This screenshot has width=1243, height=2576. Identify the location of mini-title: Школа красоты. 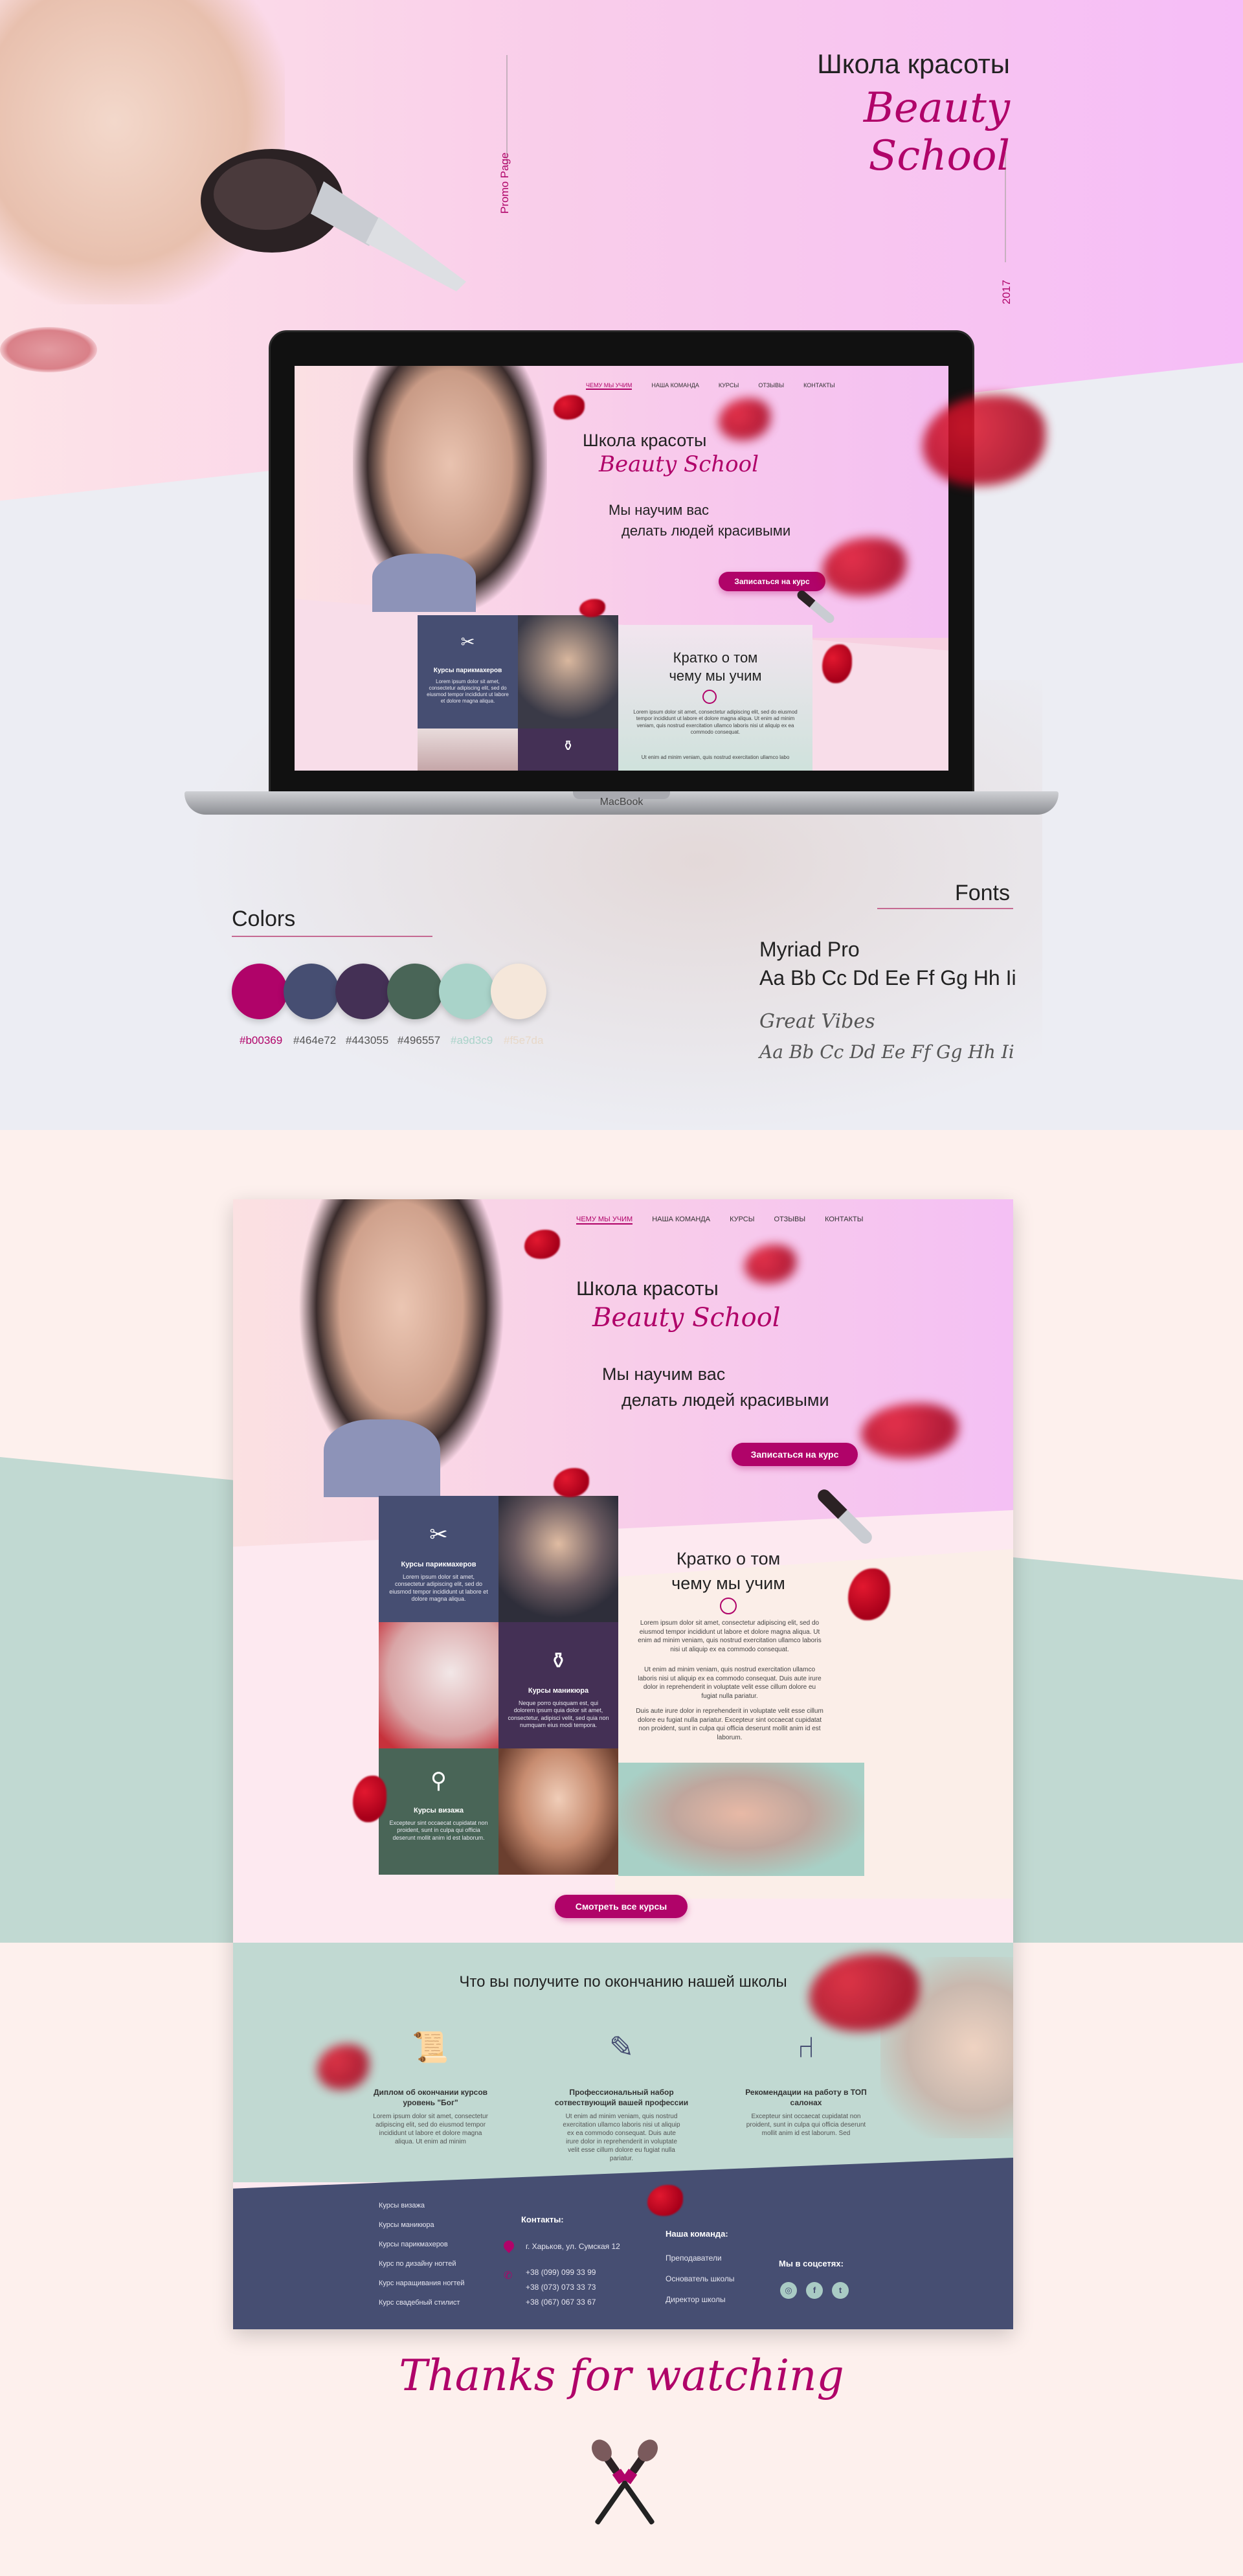
(645, 440).